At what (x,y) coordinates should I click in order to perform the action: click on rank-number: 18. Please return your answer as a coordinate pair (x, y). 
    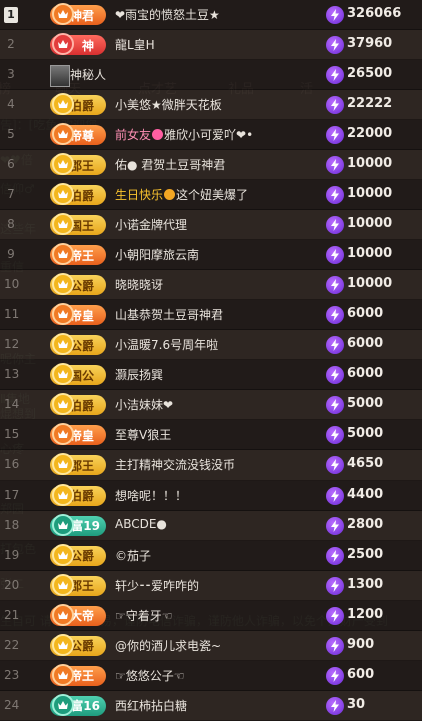
    Looking at the image, I should click on (12, 524).